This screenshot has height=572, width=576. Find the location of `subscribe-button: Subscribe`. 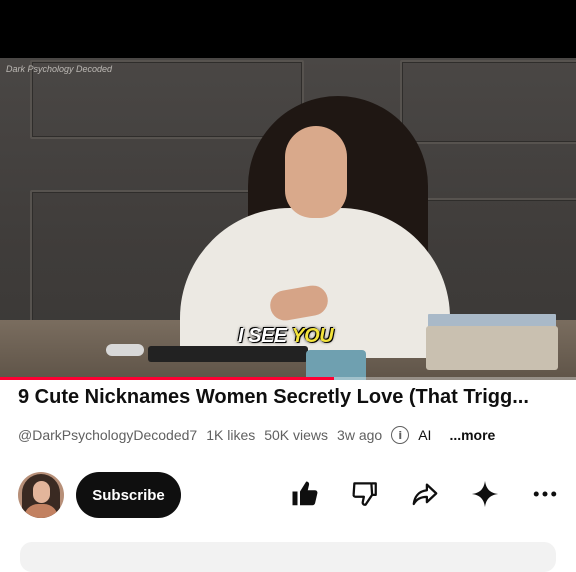

subscribe-button: Subscribe is located at coordinates (128, 495).